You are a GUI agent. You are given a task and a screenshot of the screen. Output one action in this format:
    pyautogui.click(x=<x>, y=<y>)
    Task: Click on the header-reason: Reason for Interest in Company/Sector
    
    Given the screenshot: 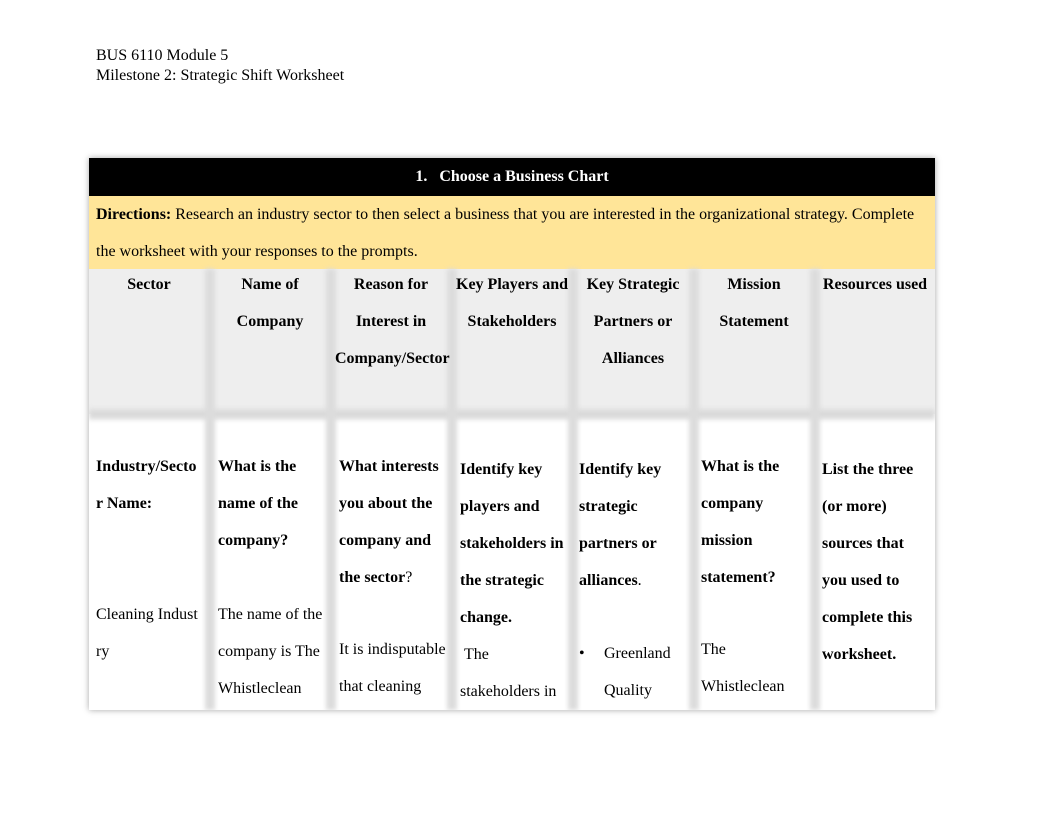 What is the action you would take?
    pyautogui.click(x=392, y=321)
    